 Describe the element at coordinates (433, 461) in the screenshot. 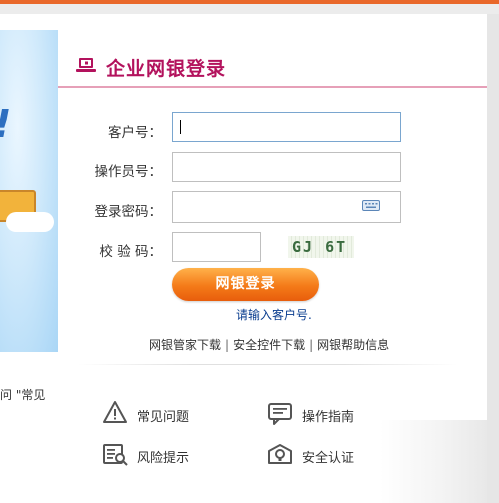

I see `background-fade` at that location.